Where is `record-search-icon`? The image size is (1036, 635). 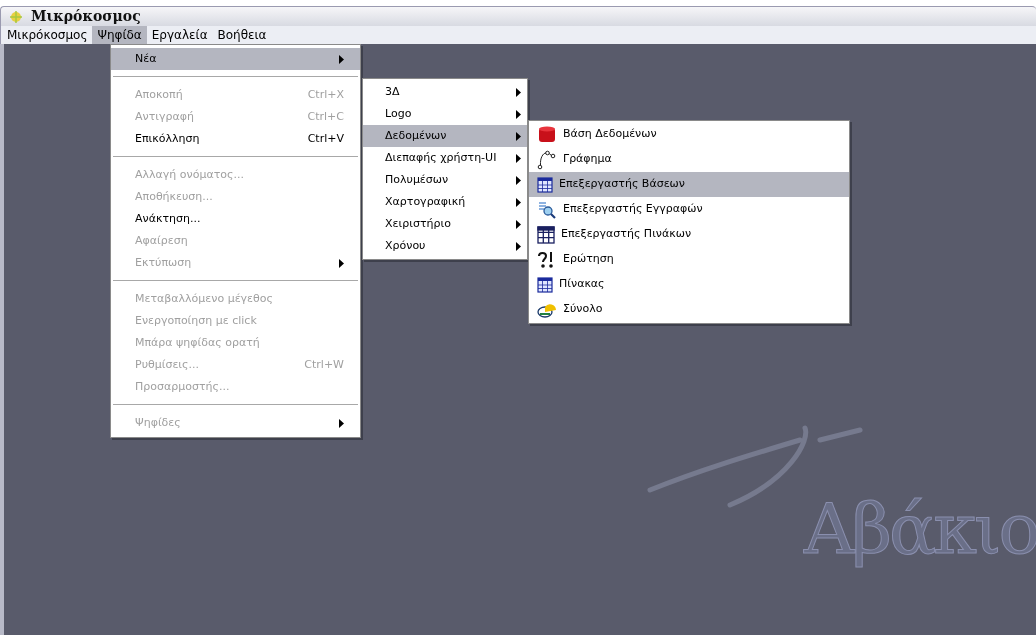
record-search-icon is located at coordinates (547, 209).